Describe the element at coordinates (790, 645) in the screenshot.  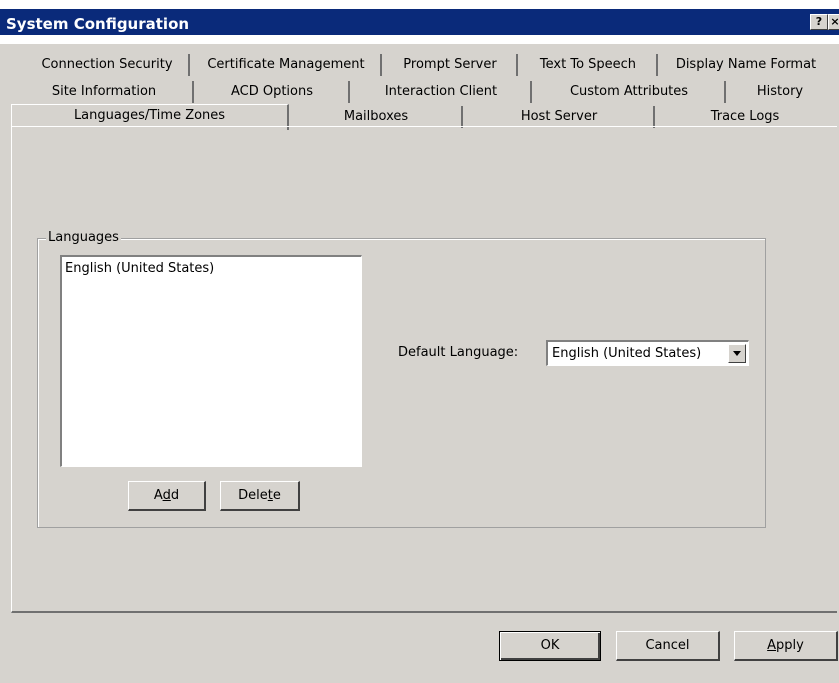
I see `apply-label-post: pply` at that location.